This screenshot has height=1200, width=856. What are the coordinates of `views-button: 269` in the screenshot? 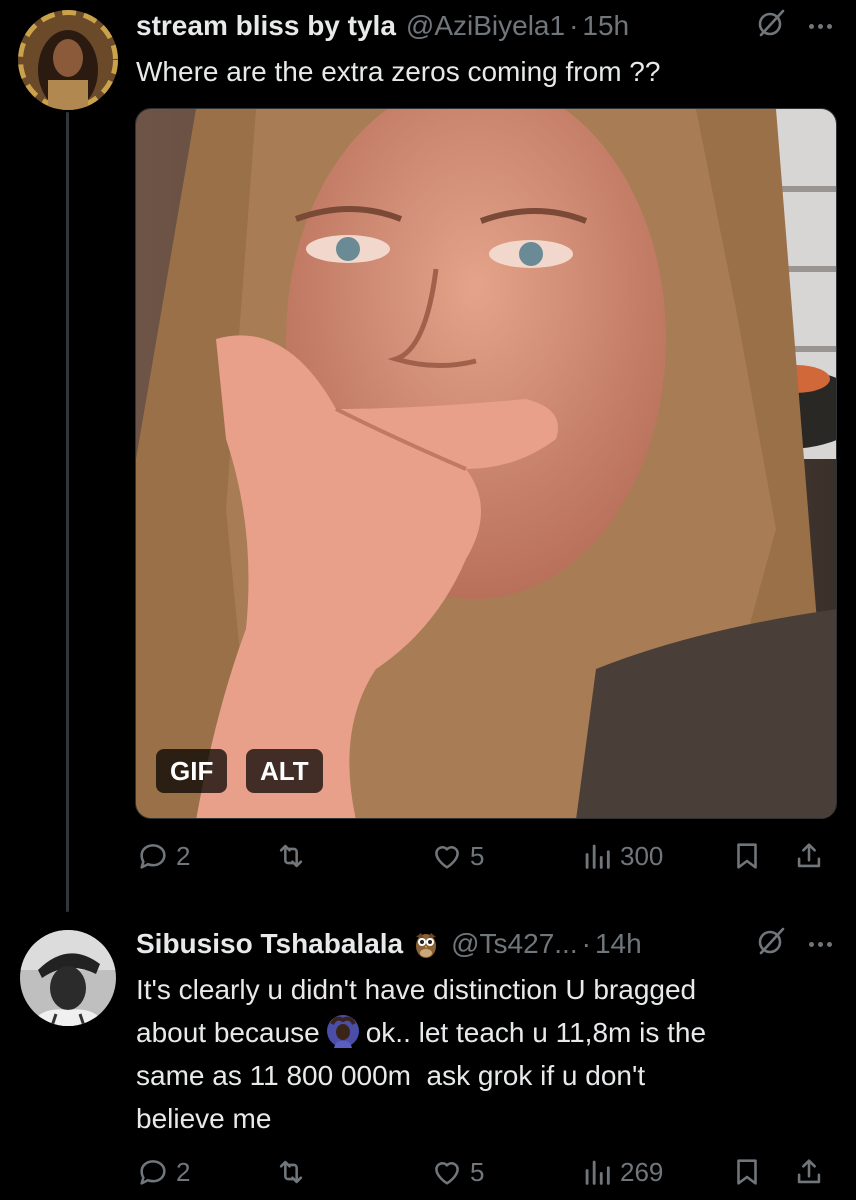 It's located at (621, 1172).